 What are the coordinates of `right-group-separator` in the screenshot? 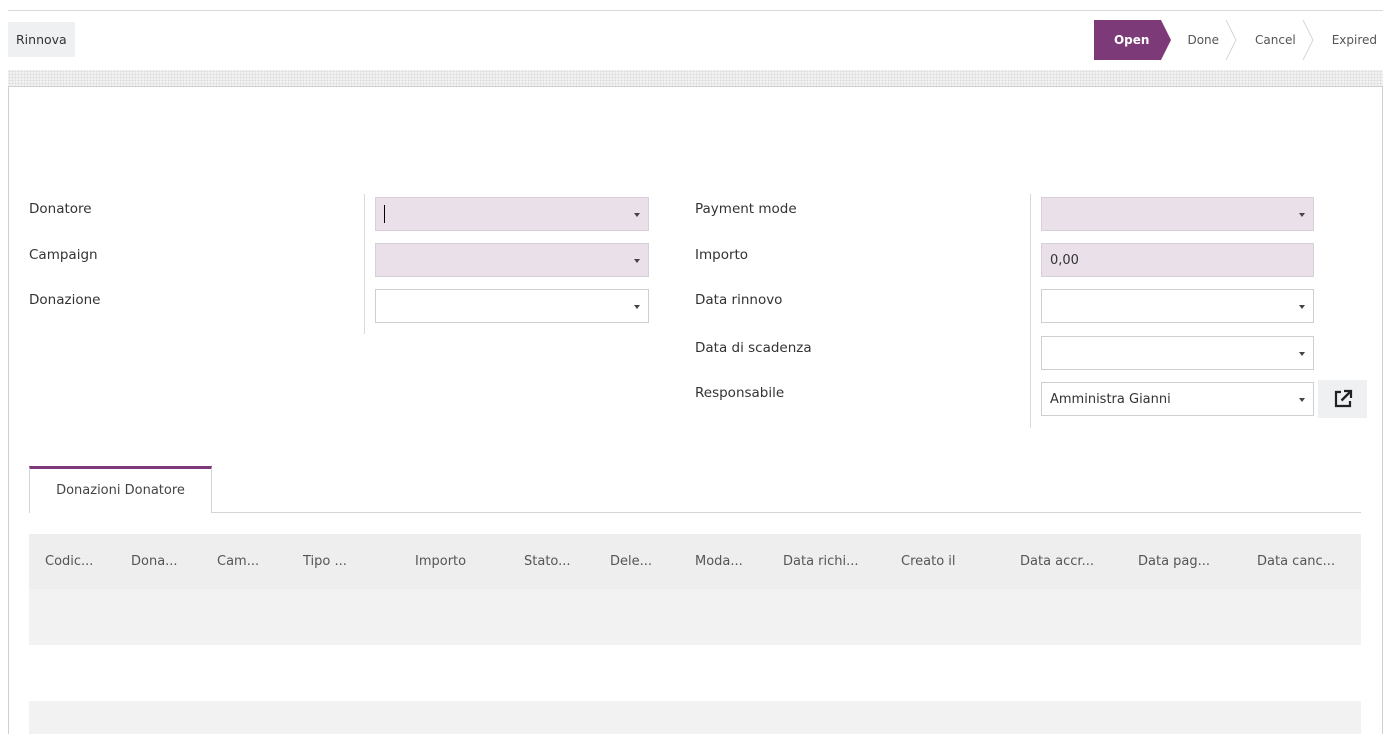 It's located at (1030, 311).